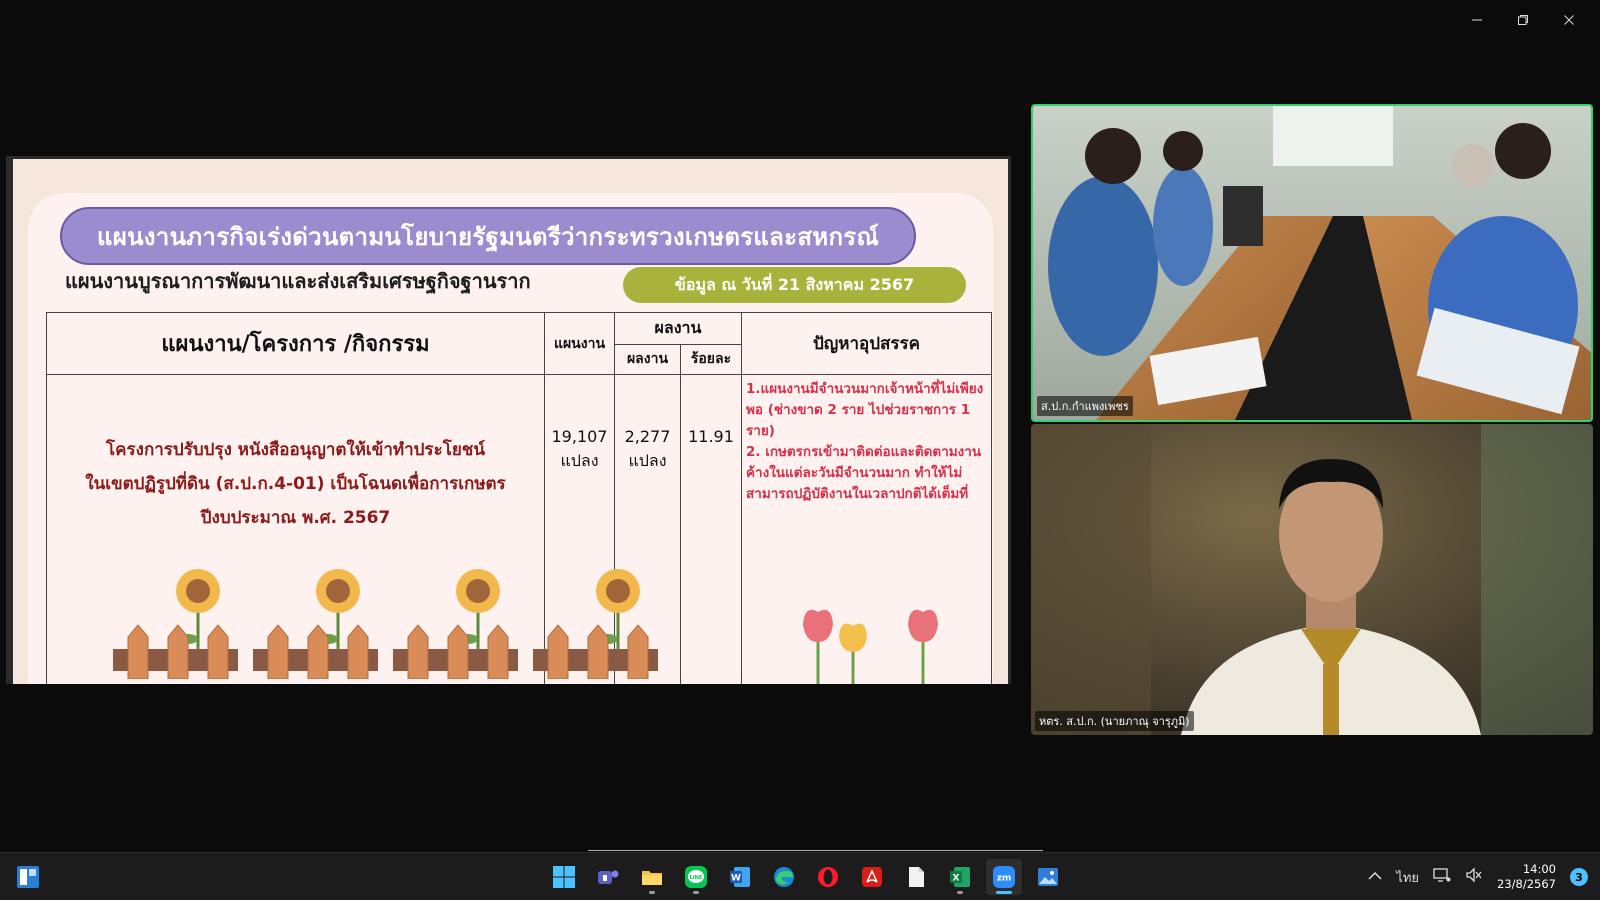  I want to click on teams-icon, so click(608, 877).